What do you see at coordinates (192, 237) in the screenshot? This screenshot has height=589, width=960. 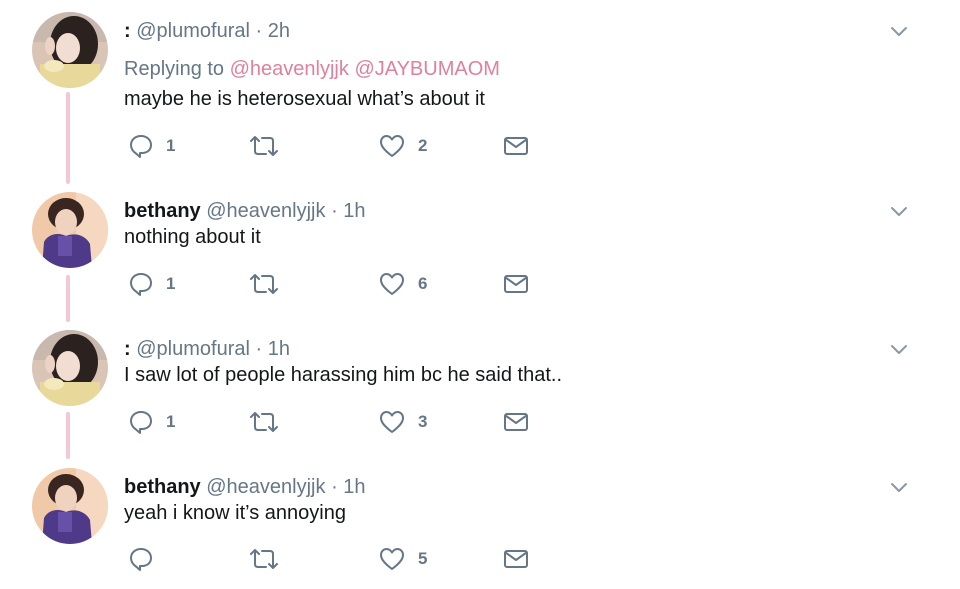 I see `tweet-text: nothing about it` at bounding box center [192, 237].